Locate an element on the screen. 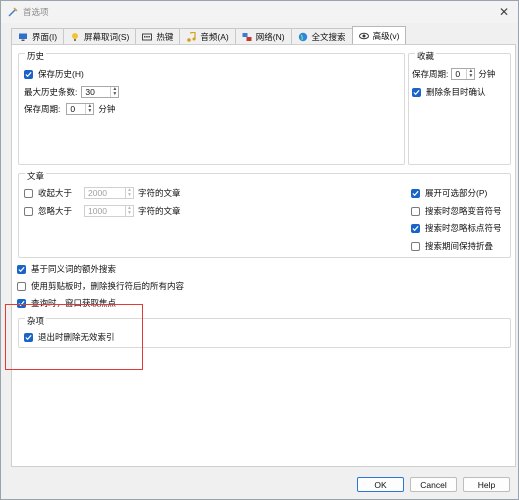 The width and height of the screenshot is (519, 500). clipboard-newline-label: 使用剪贴板时，删除换行符后的所有内容 is located at coordinates (108, 286).